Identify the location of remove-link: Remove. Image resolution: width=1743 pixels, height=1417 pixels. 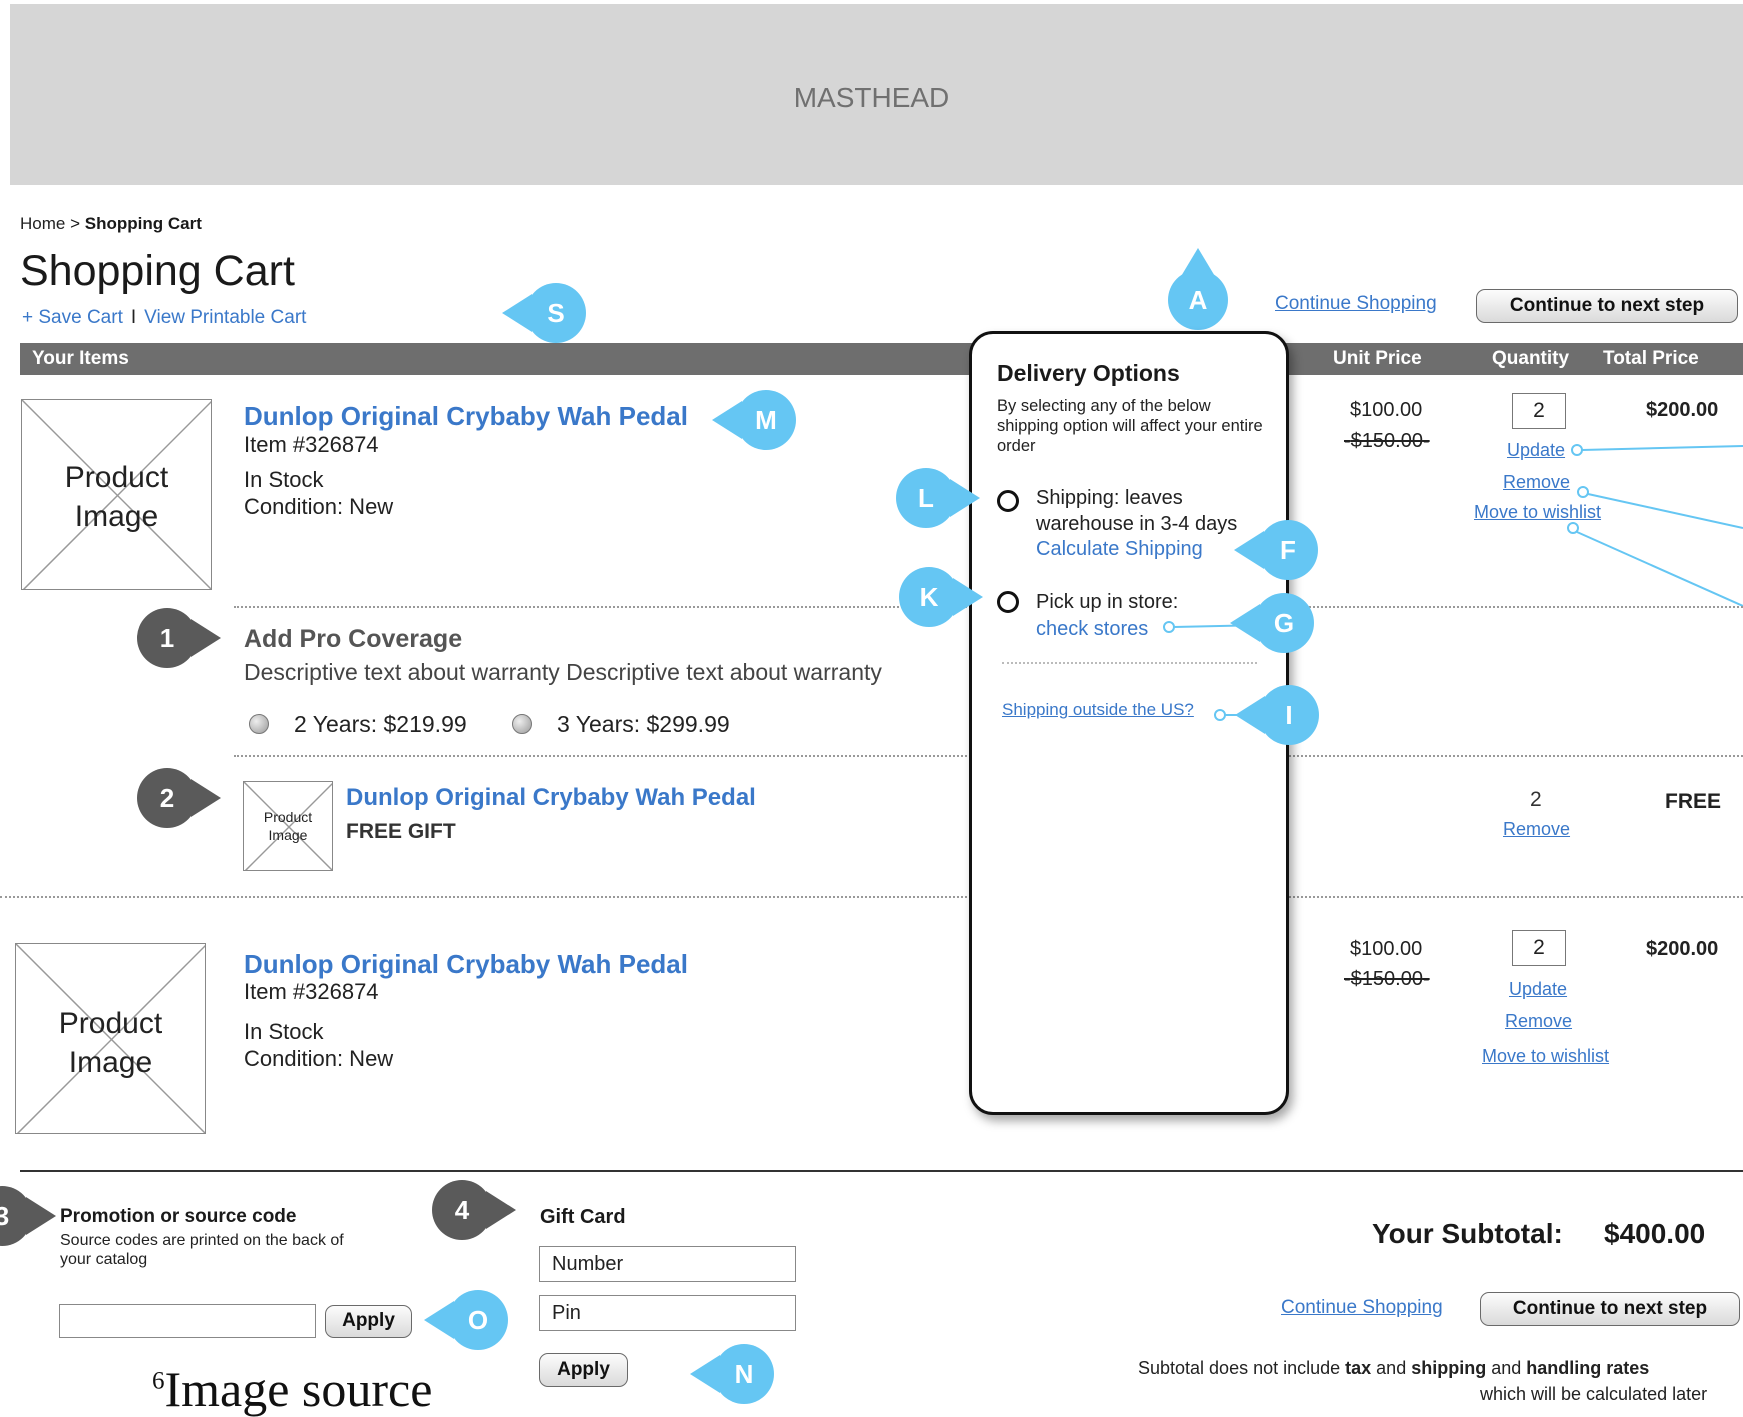
(1538, 1021).